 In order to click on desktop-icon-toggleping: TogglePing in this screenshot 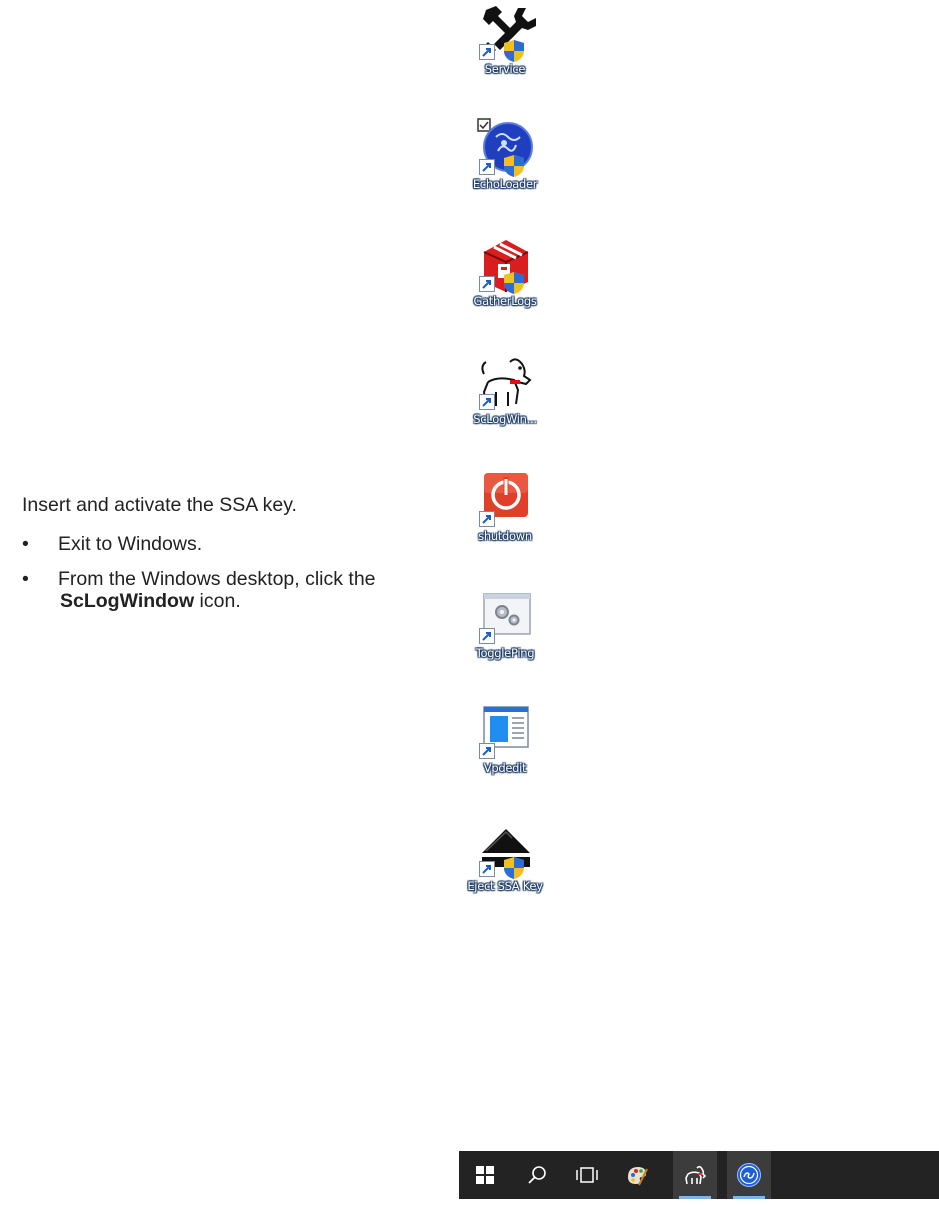, I will do `click(505, 623)`.